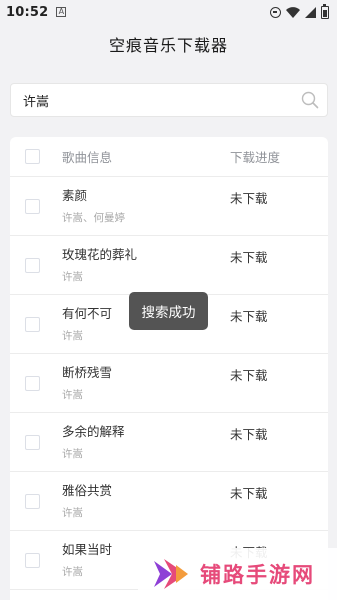  What do you see at coordinates (168, 311) in the screenshot?
I see `toast-message: 搜索成功` at bounding box center [168, 311].